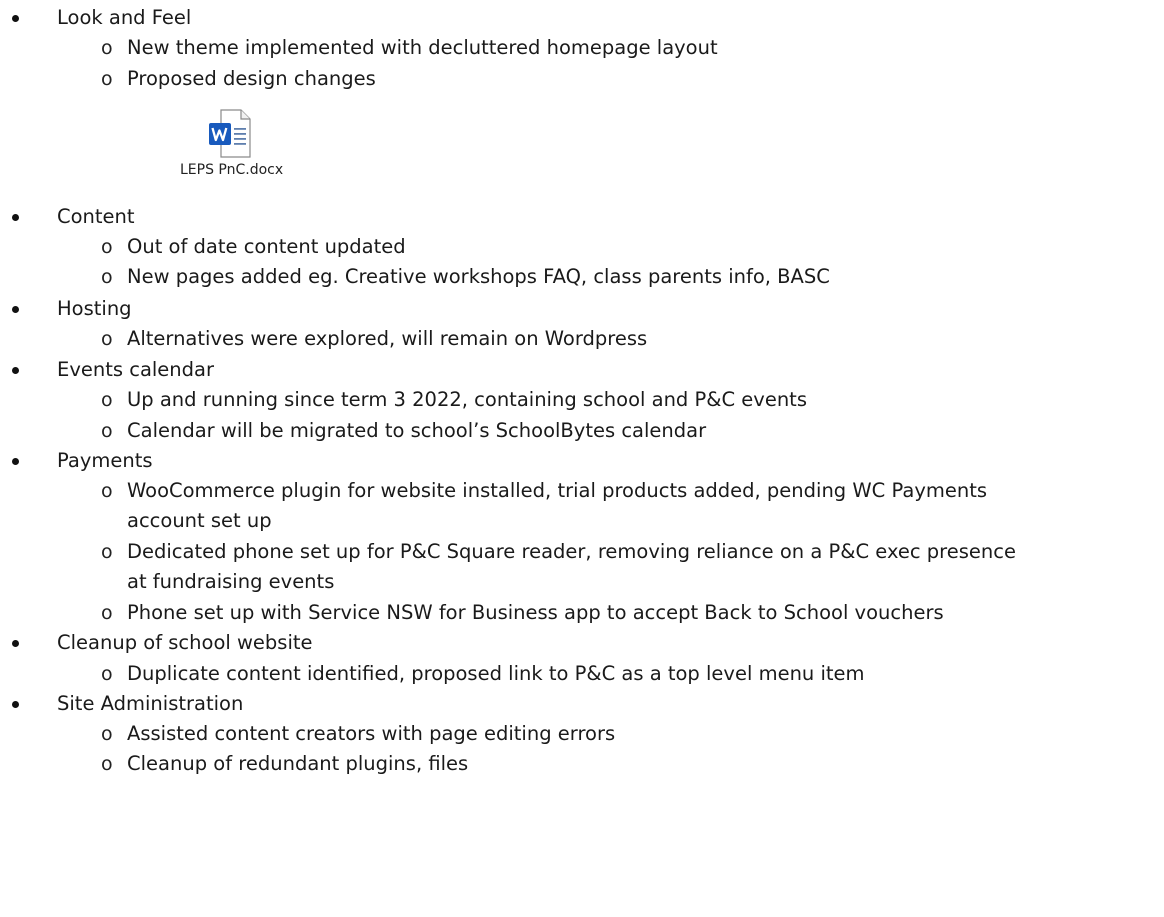  What do you see at coordinates (94, 308) in the screenshot?
I see `list-item-text: Hosting` at bounding box center [94, 308].